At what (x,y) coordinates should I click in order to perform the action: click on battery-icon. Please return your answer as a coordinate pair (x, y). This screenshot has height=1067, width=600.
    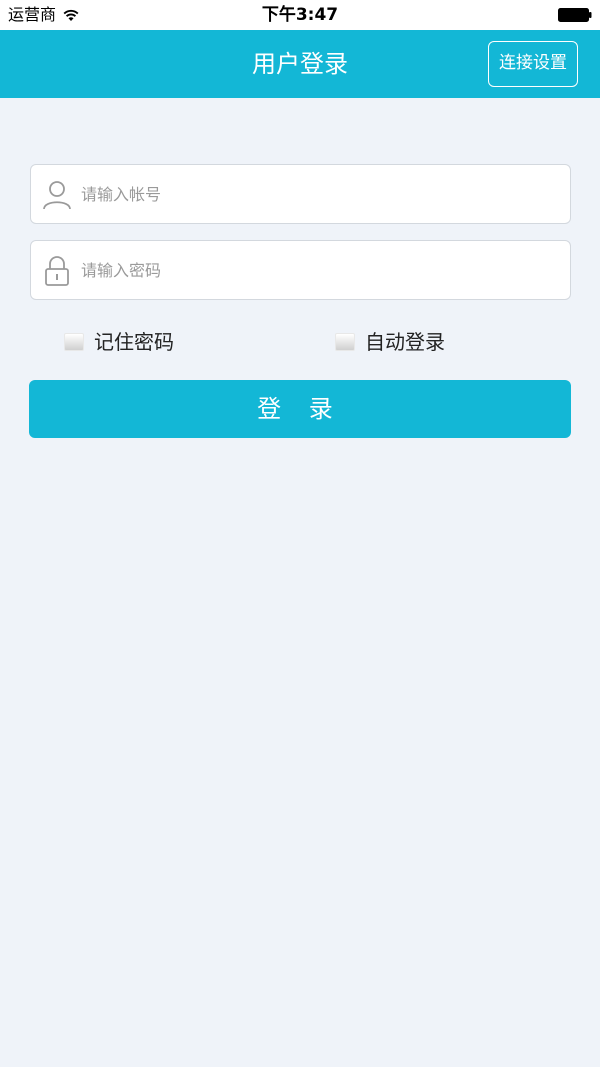
    Looking at the image, I should click on (575, 15).